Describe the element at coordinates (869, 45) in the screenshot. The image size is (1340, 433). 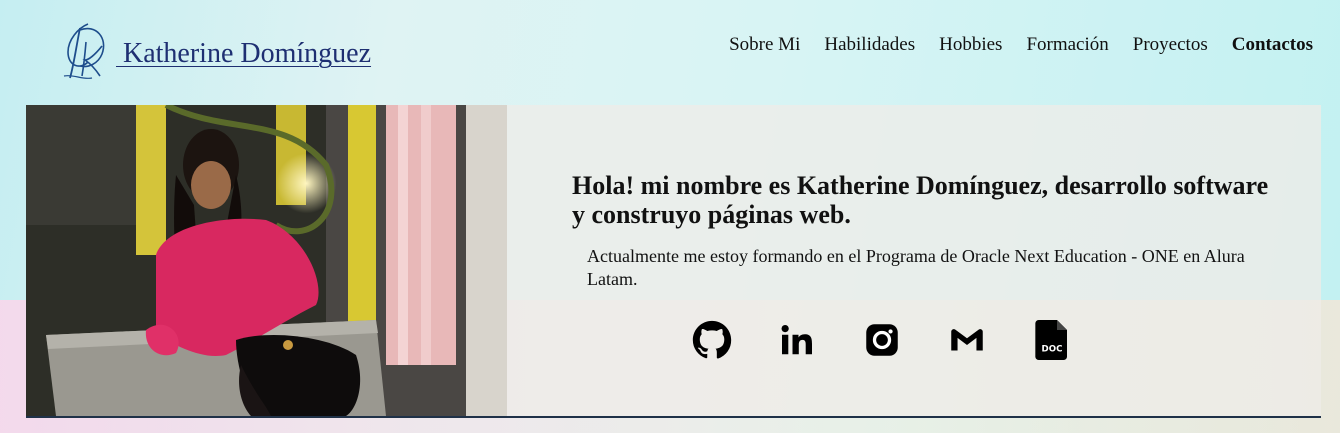
I see `nav-item-habilidades: Habilidades` at that location.